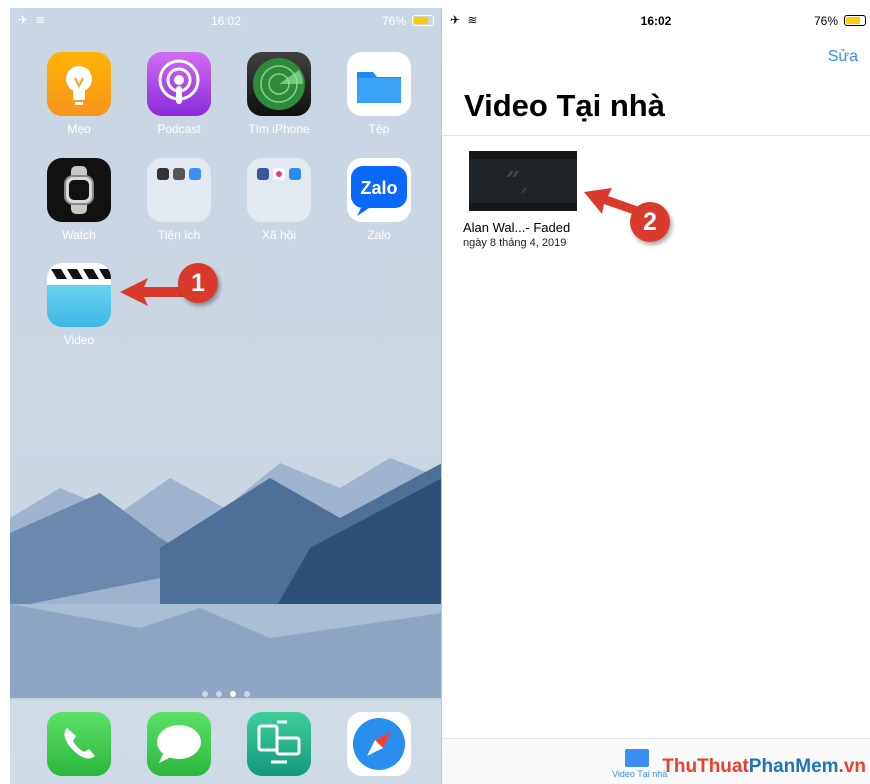 This screenshot has width=870, height=784. I want to click on folder-icon, so click(379, 84).